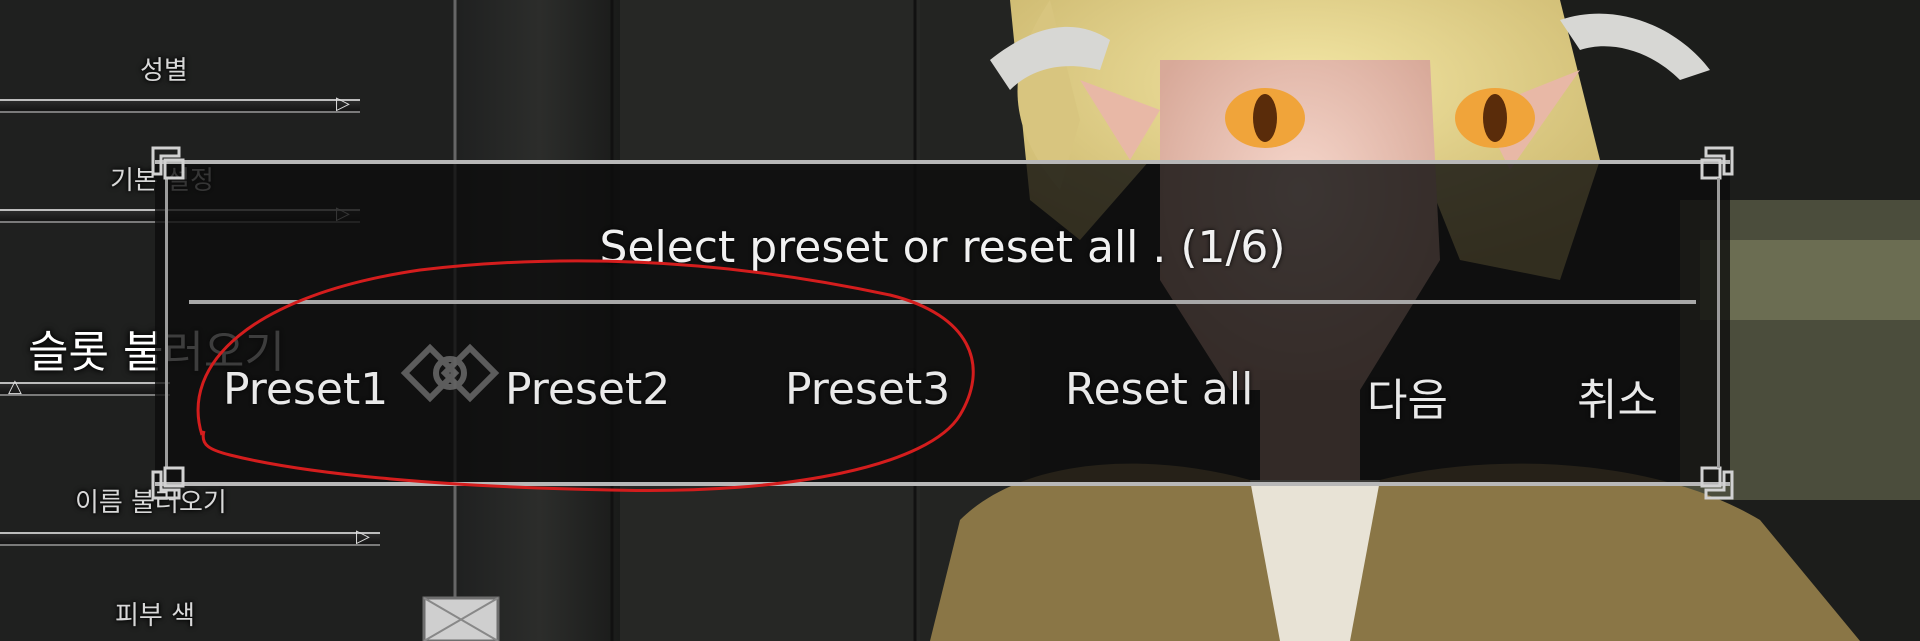 This screenshot has height=641, width=1920. Describe the element at coordinates (867, 389) in the screenshot. I see `preset3-button: Preset3` at that location.